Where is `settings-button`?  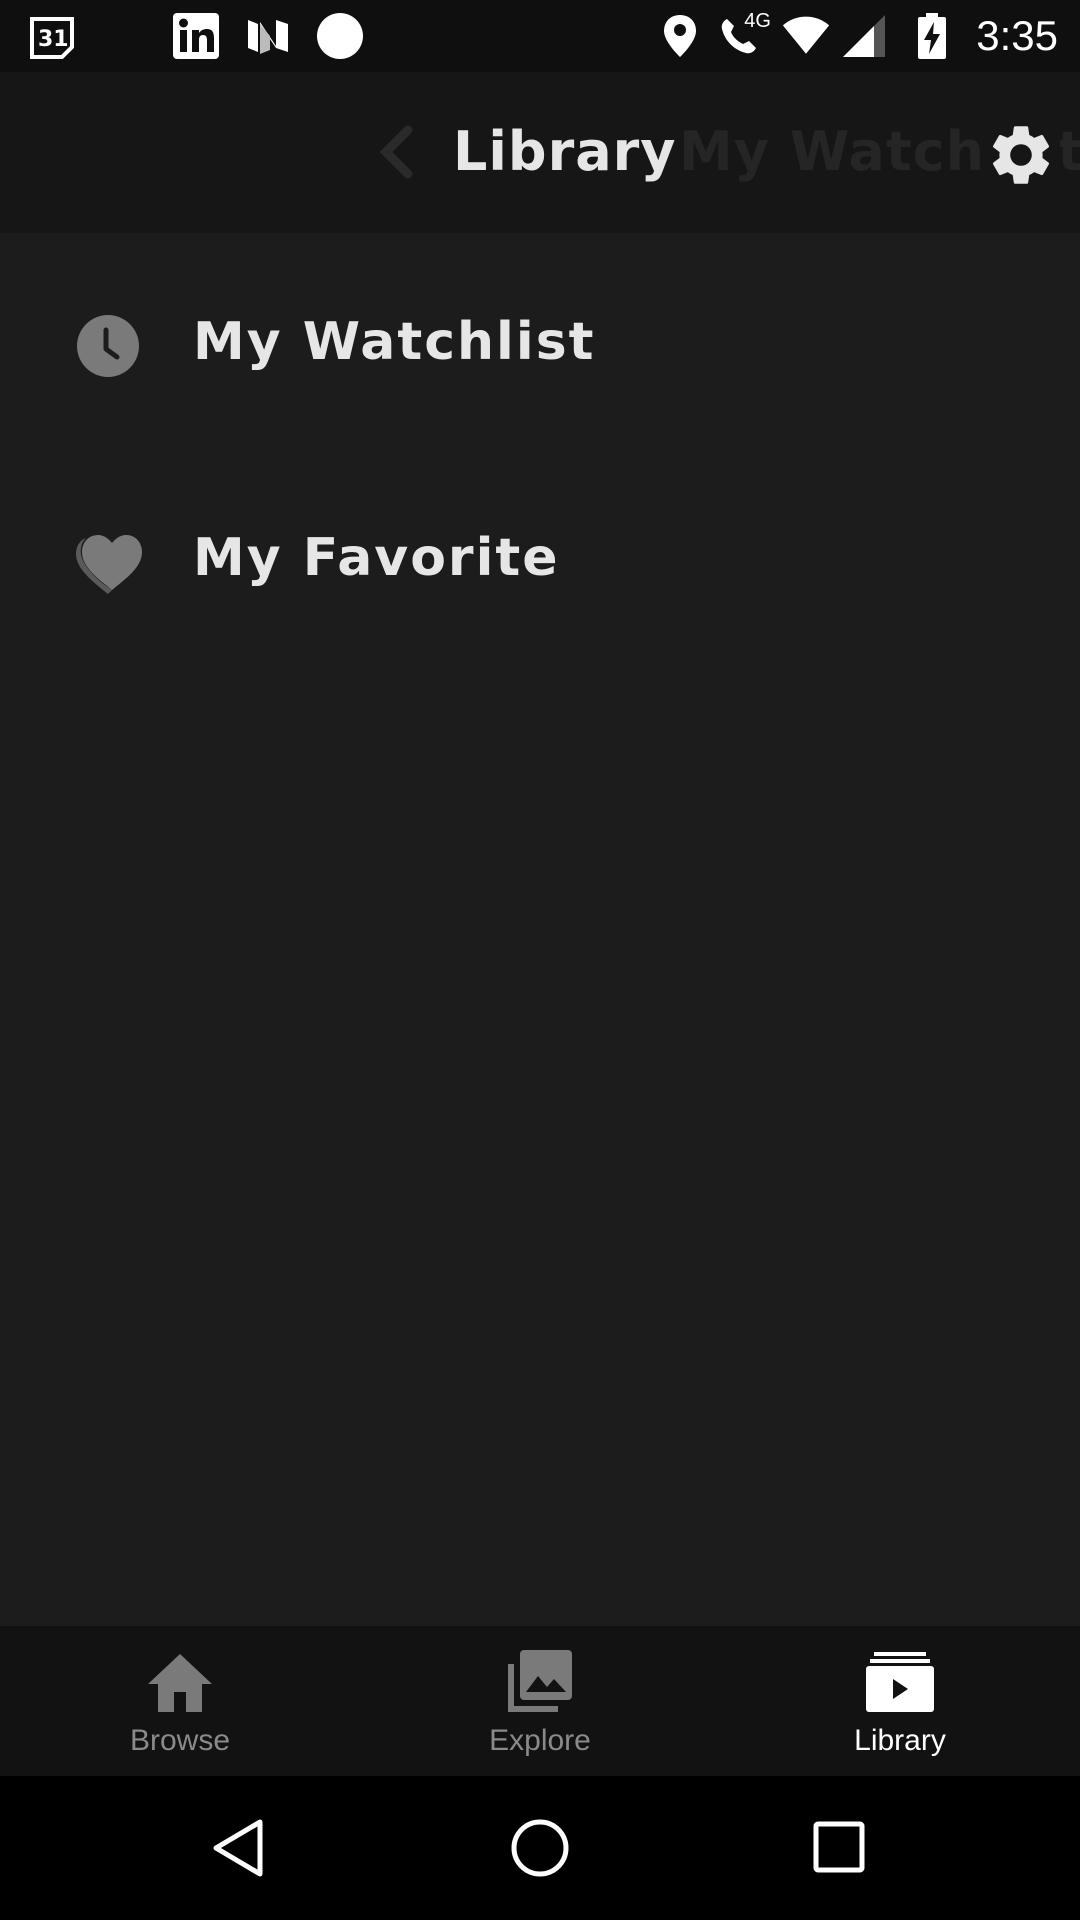 settings-button is located at coordinates (1021, 155).